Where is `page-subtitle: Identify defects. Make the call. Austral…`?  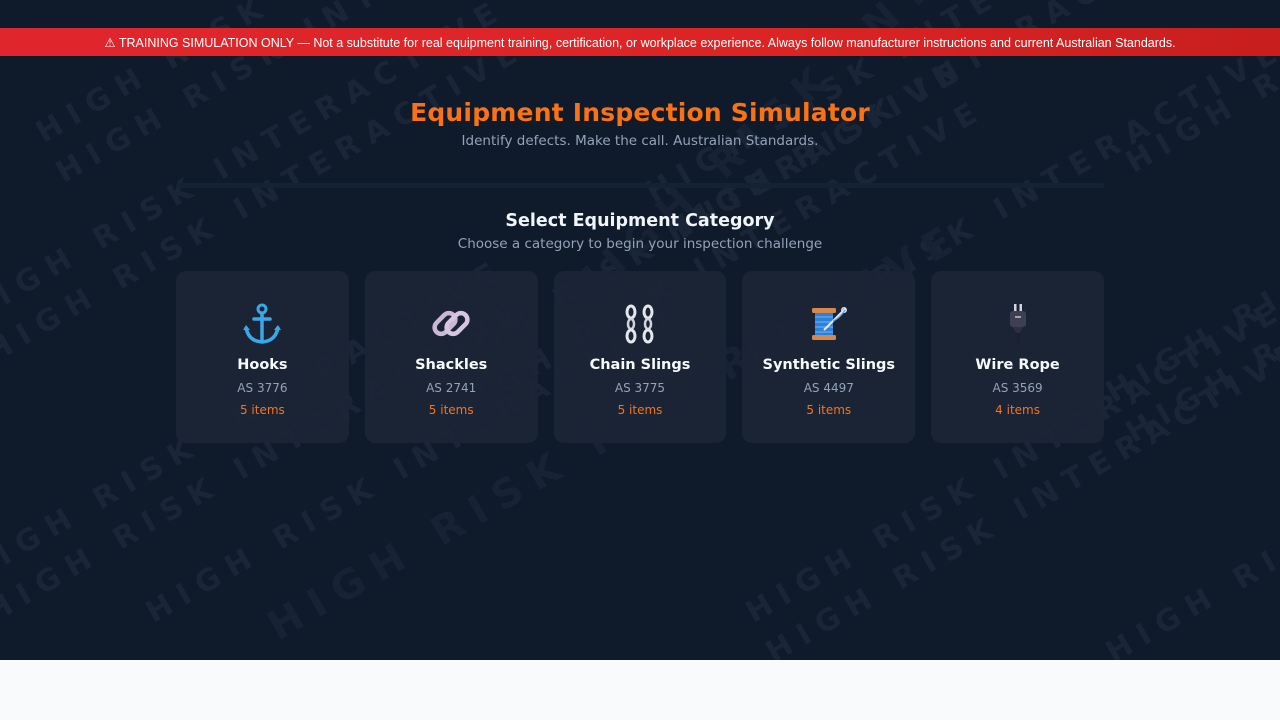
page-subtitle: Identify defects. Make the call. Austral… is located at coordinates (640, 141).